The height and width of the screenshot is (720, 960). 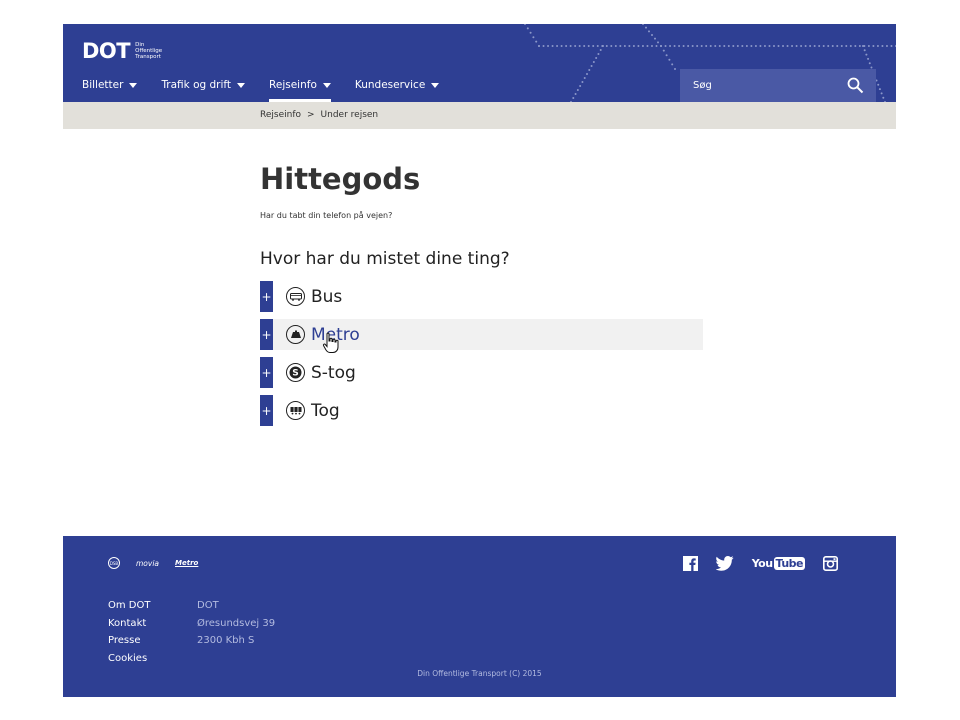 What do you see at coordinates (768, 85) in the screenshot?
I see `search-input` at bounding box center [768, 85].